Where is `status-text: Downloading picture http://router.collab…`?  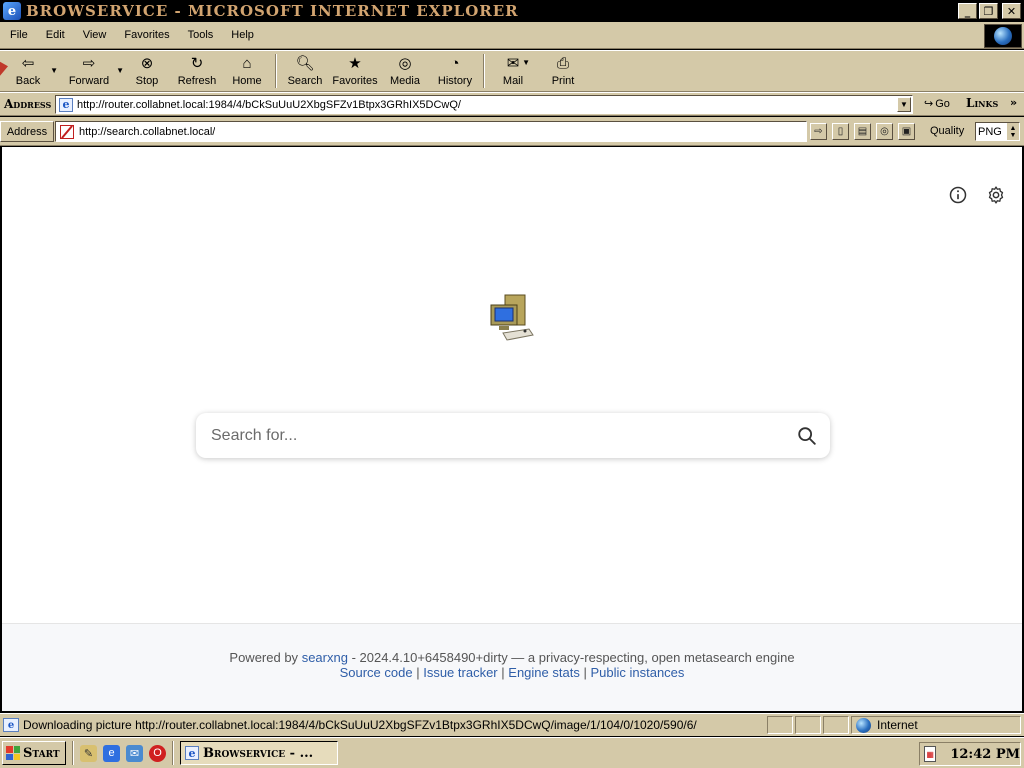
status-text: Downloading picture http://router.collab… is located at coordinates (360, 725).